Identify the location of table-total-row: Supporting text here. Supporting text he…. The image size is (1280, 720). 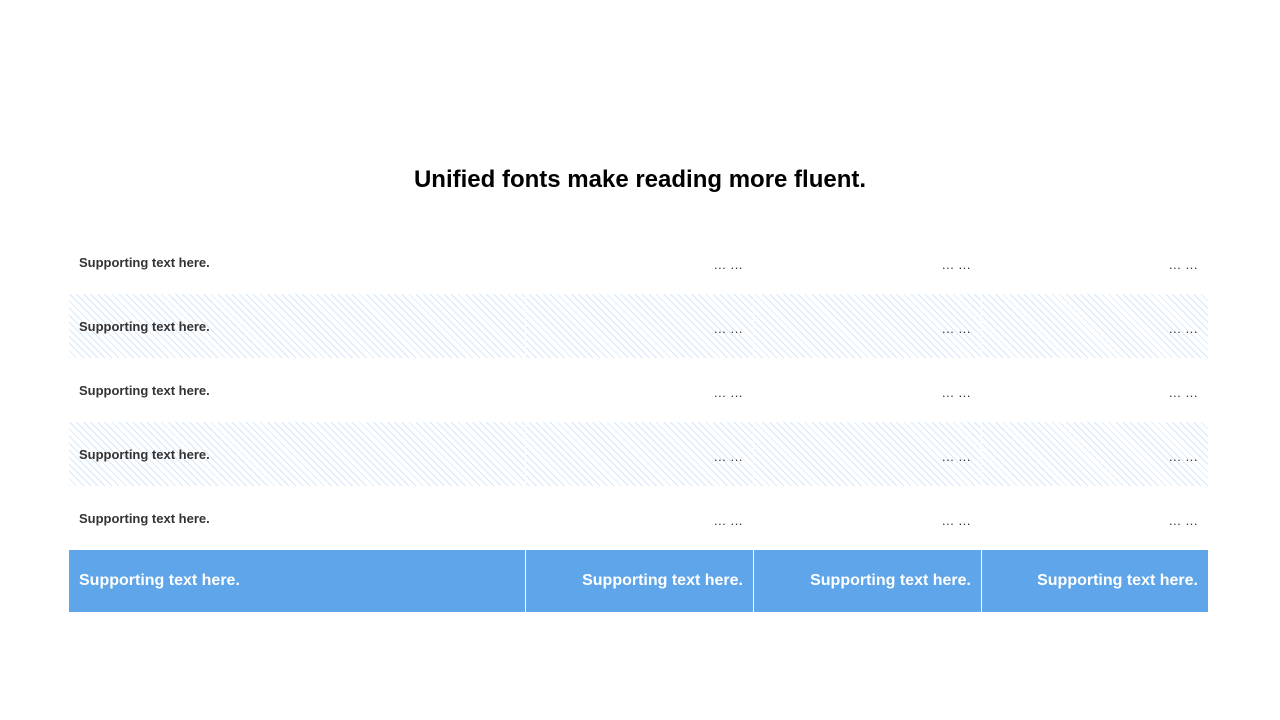
(638, 581).